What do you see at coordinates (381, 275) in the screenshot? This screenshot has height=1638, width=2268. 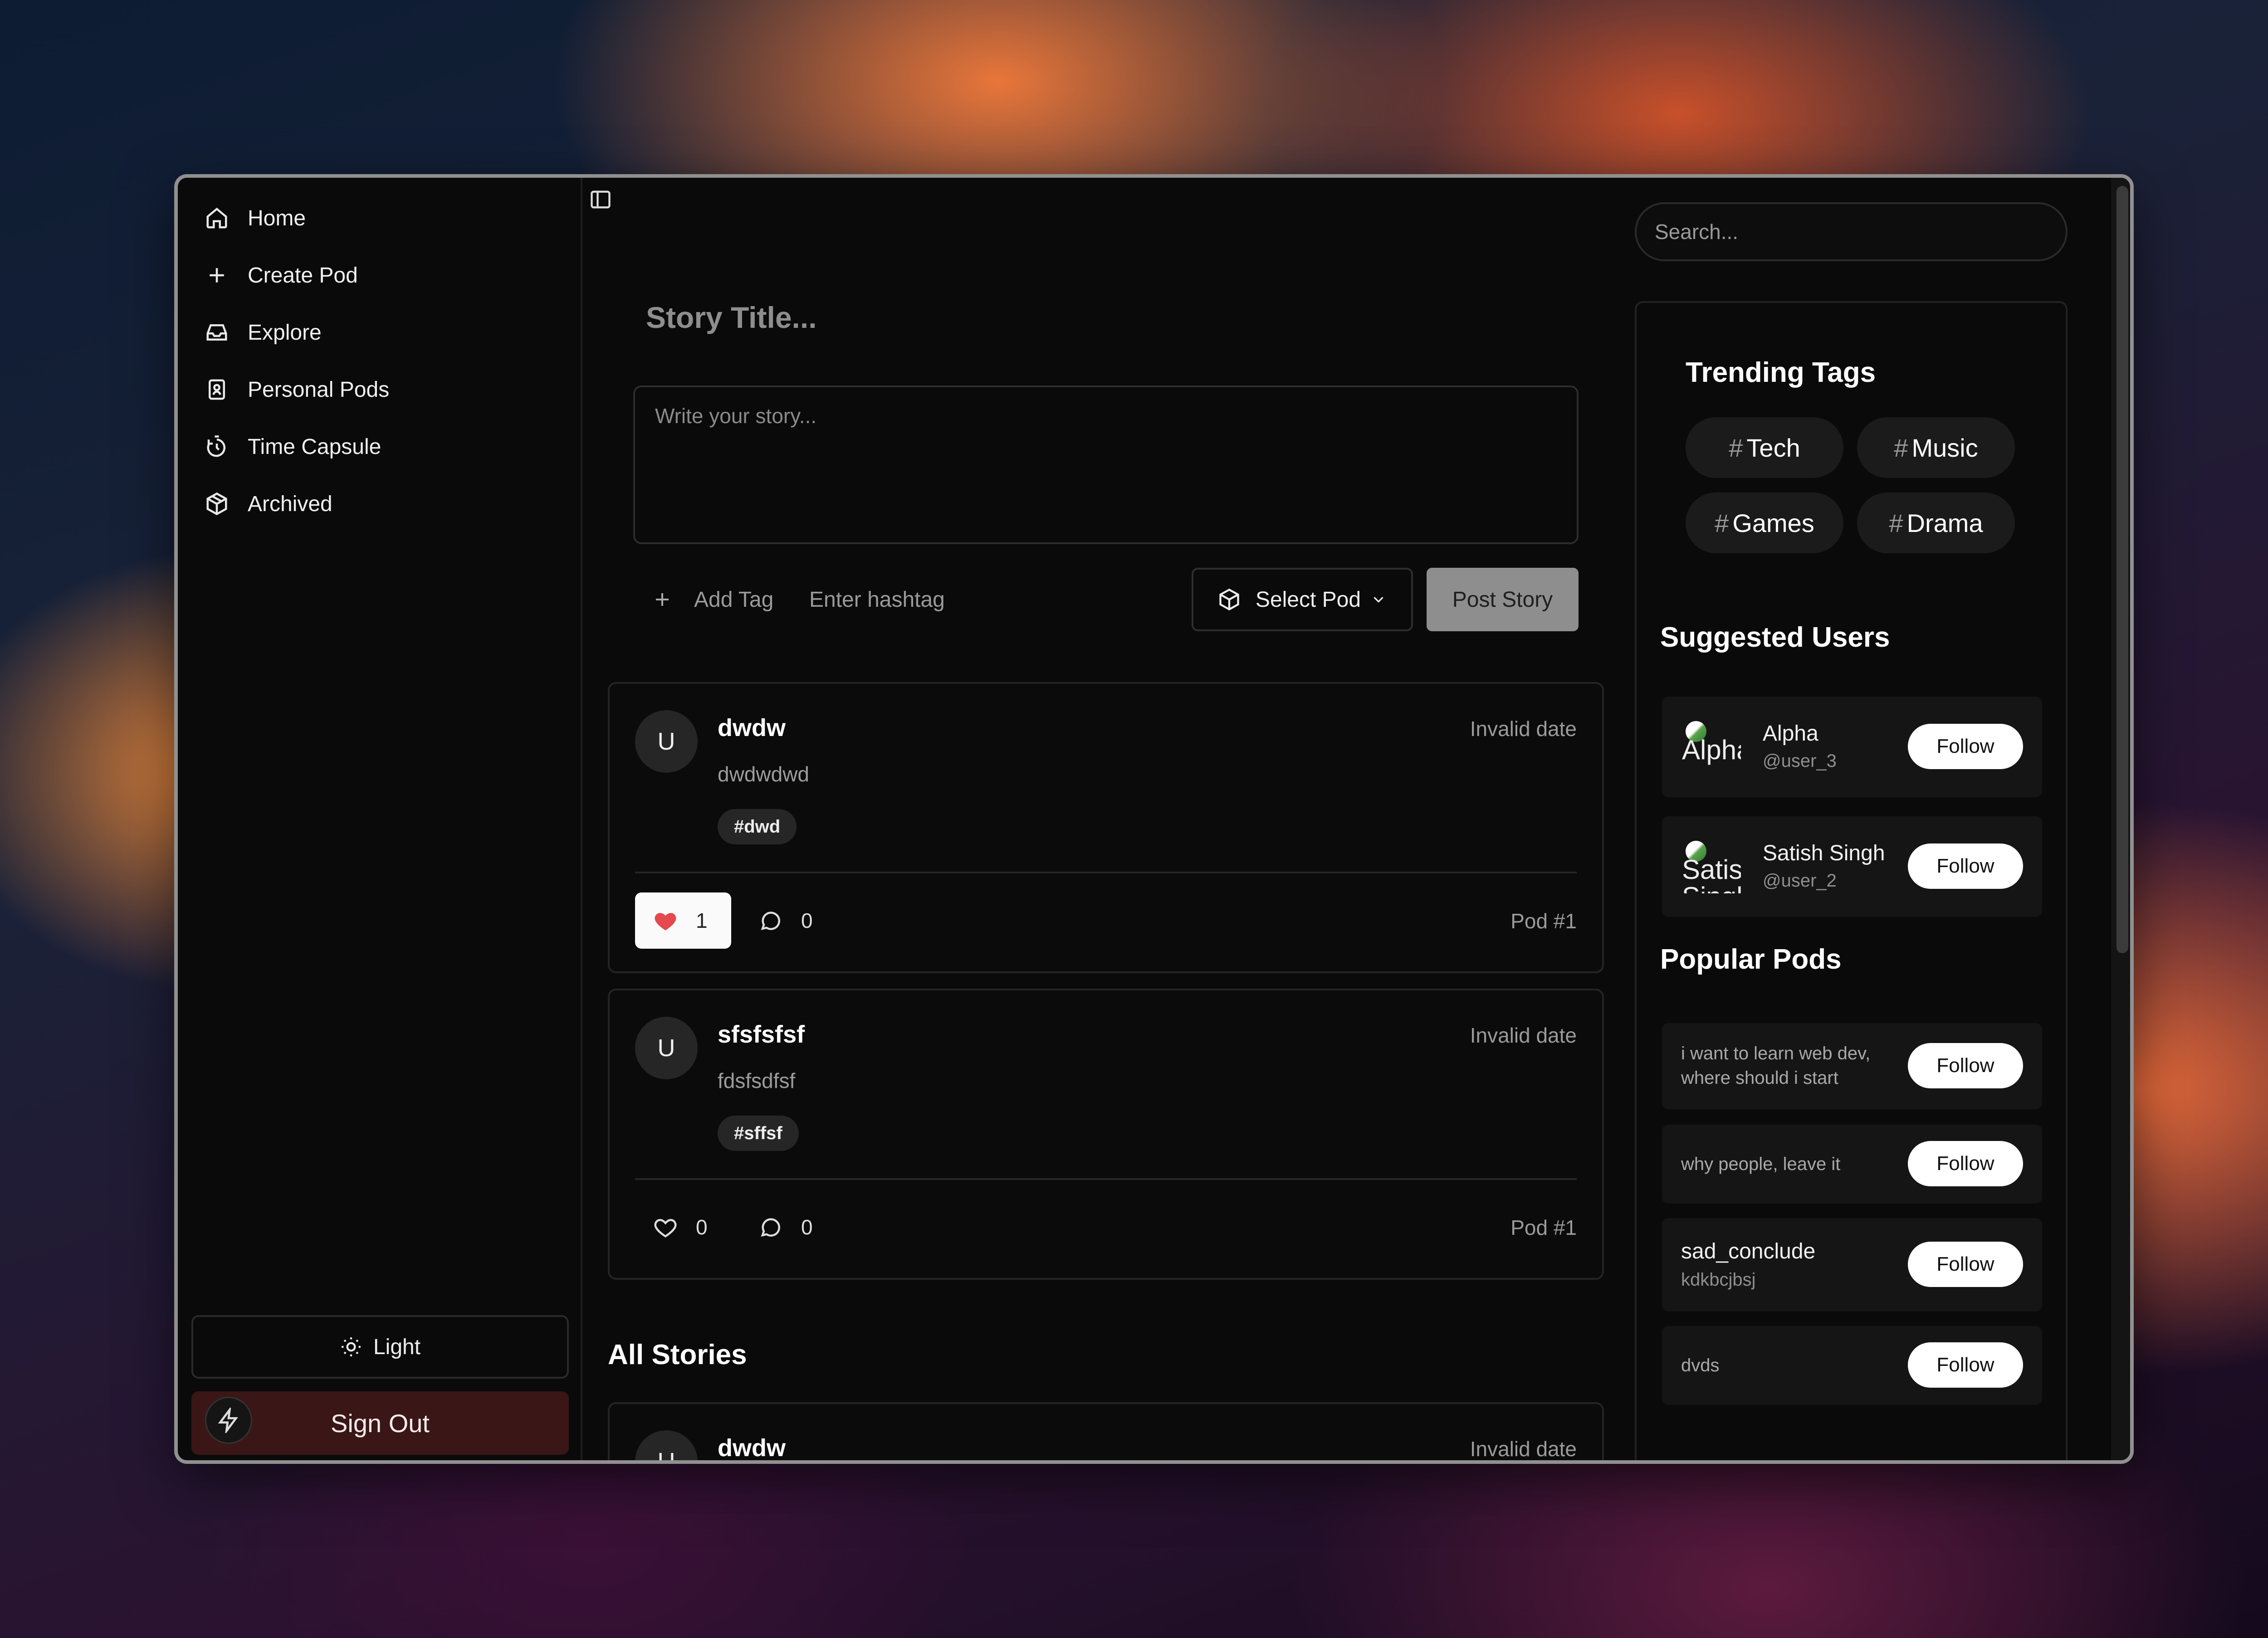 I see `sidebar-item-create-pod: Create Pod` at bounding box center [381, 275].